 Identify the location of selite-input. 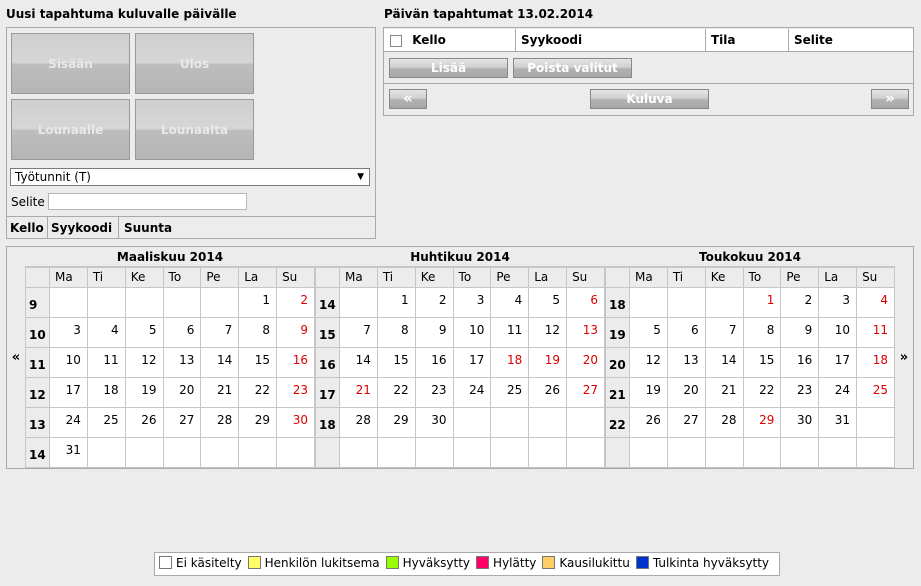
(147, 201).